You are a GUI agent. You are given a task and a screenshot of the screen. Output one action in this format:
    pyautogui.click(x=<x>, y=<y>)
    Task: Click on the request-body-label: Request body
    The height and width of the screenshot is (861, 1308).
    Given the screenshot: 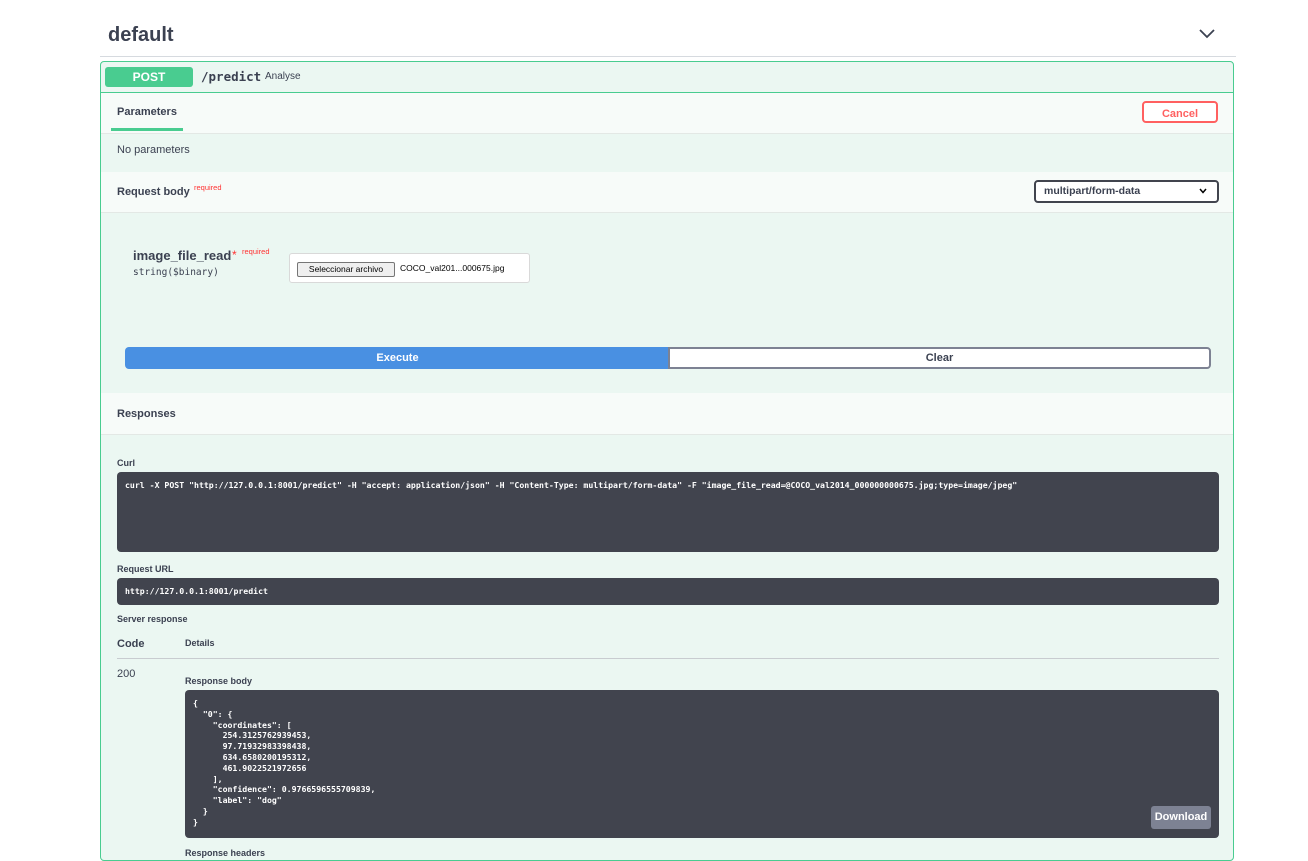 What is the action you would take?
    pyautogui.click(x=153, y=192)
    